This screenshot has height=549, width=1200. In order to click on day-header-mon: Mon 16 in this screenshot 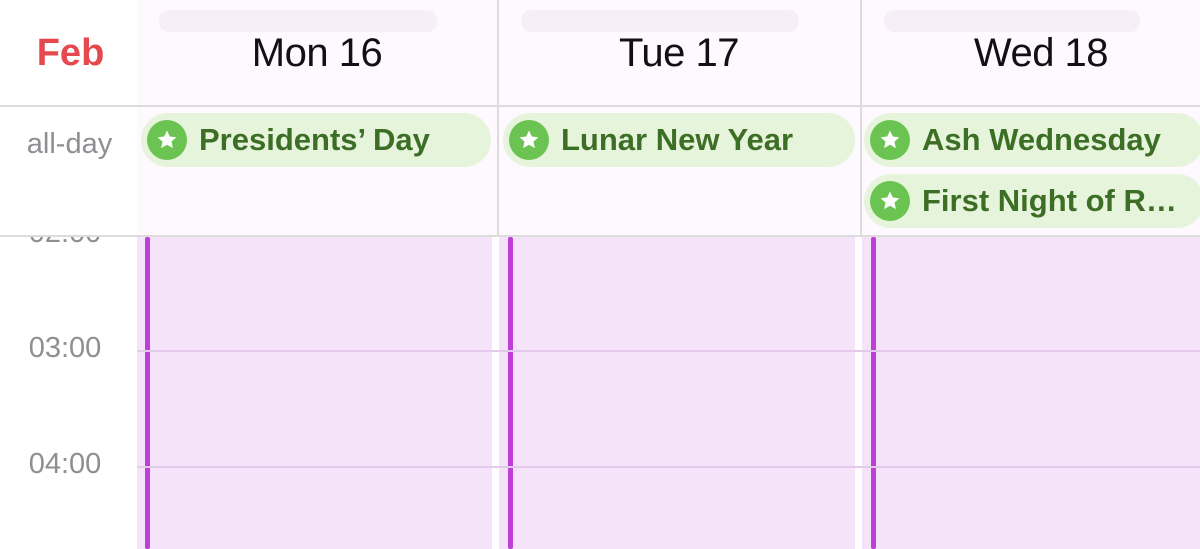, I will do `click(317, 53)`.